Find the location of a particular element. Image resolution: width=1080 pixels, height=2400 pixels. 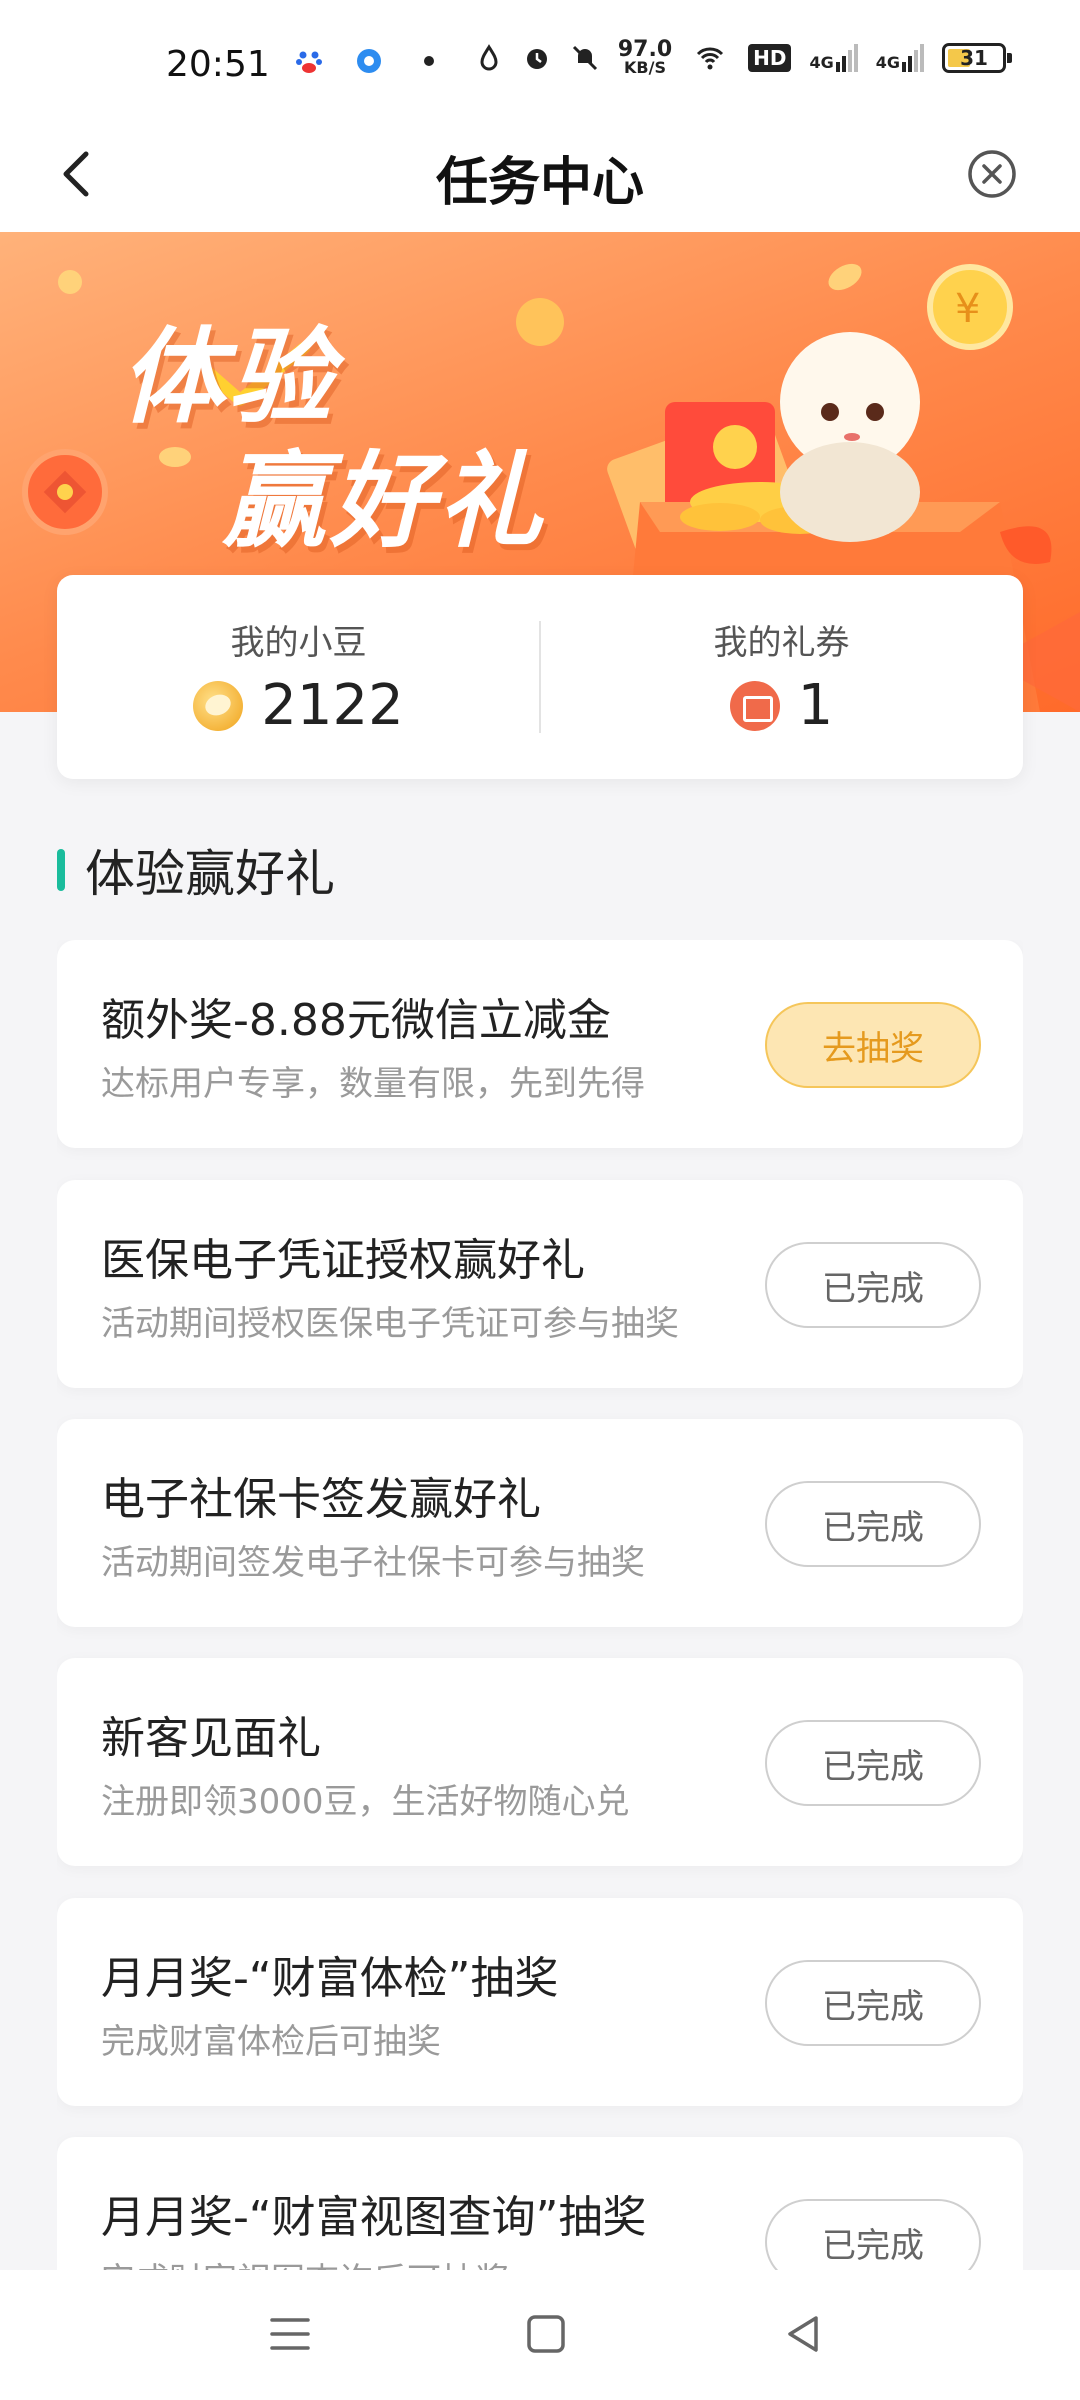

task-card: 月月奖-“财富体检”抽奖 完成财富体检后可抽奖 已完成 is located at coordinates (540, 2002).